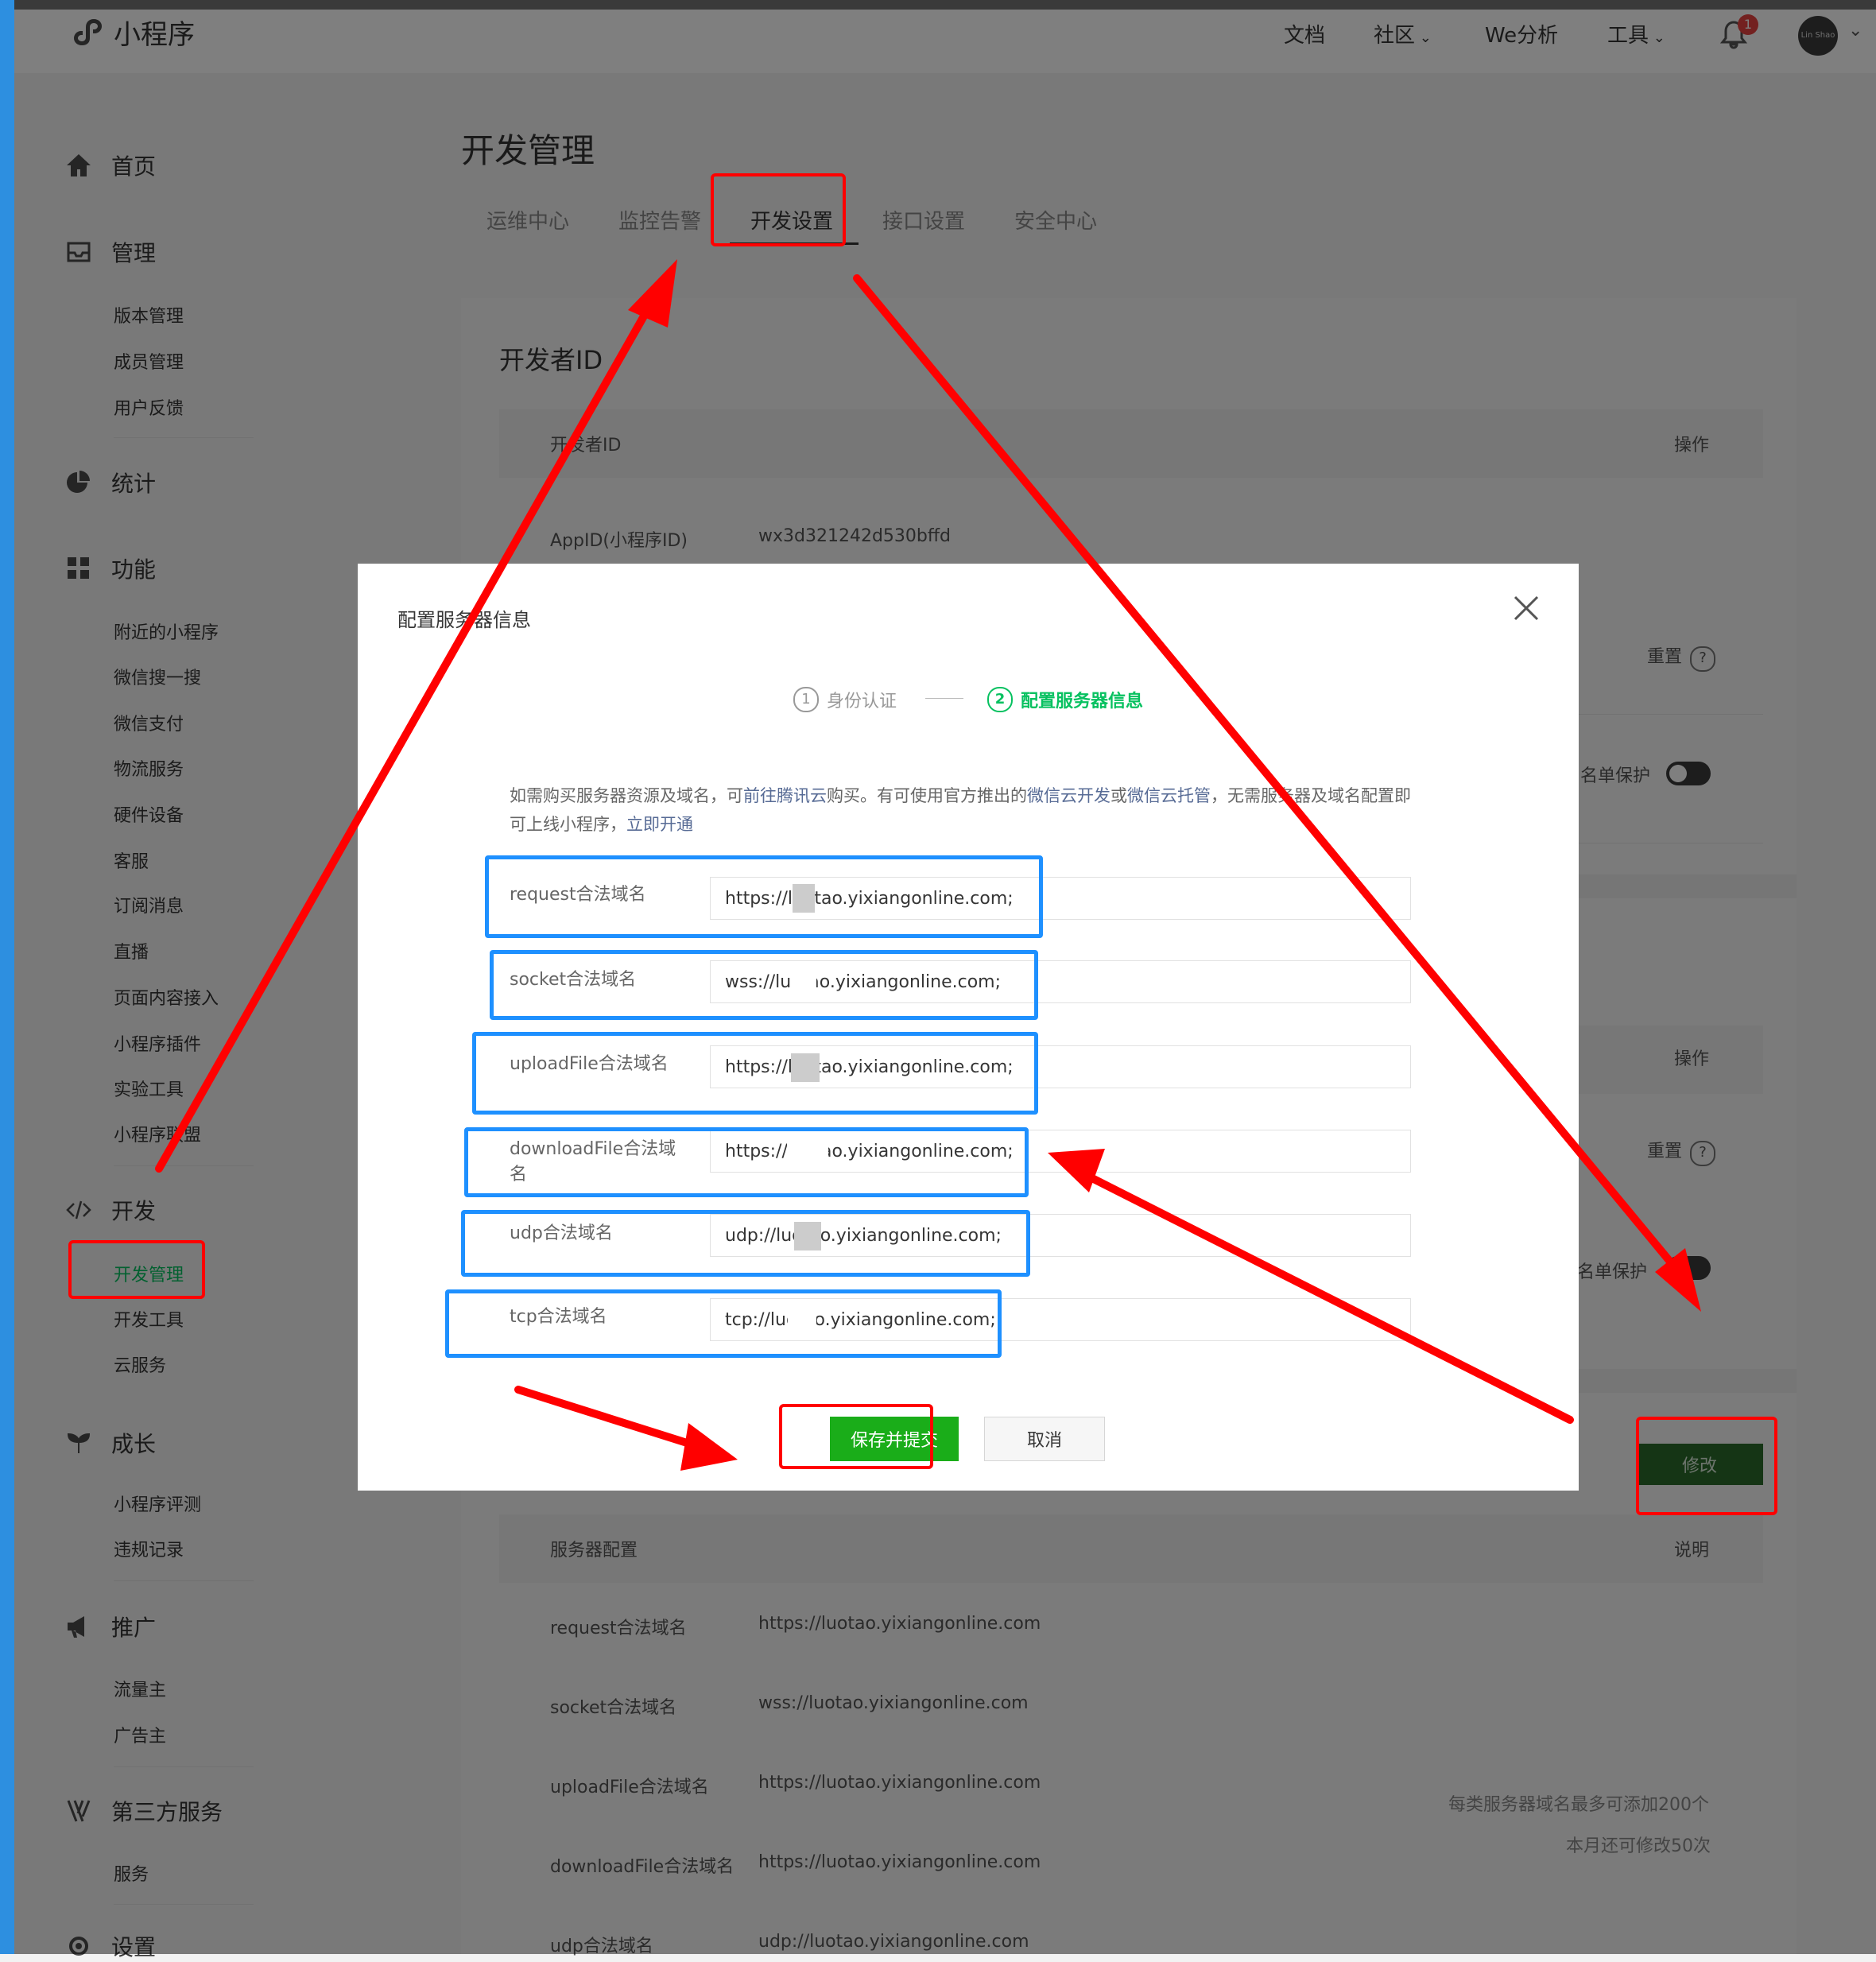 The image size is (1876, 1962). Describe the element at coordinates (1000, 700) in the screenshot. I see `step-number: 2` at that location.